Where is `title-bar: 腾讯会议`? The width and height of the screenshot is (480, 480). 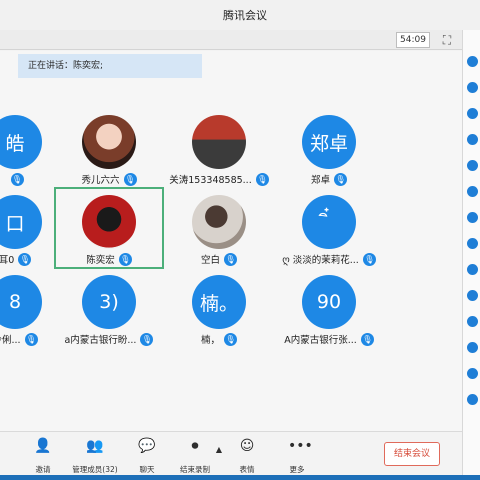 title-bar: 腾讯会议 is located at coordinates (240, 15).